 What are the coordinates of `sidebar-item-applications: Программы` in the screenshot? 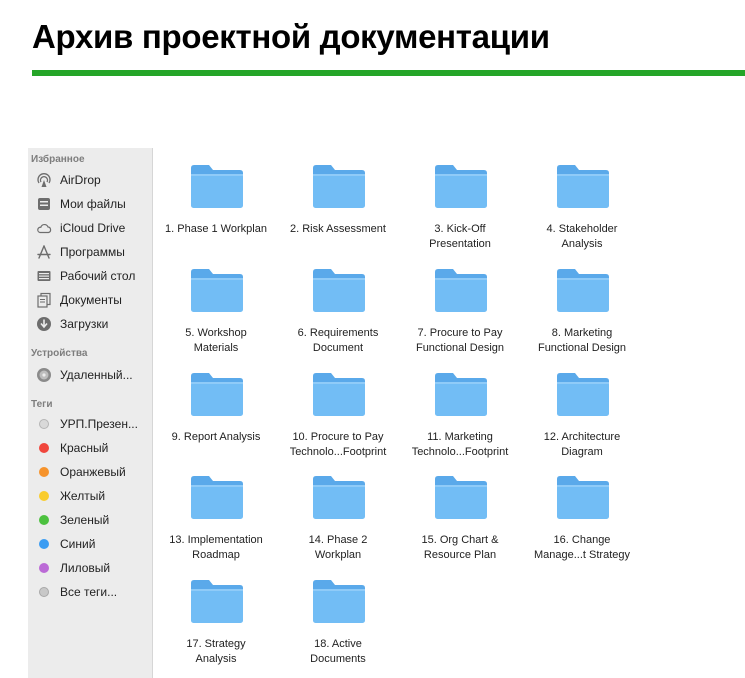 It's located at (94, 252).